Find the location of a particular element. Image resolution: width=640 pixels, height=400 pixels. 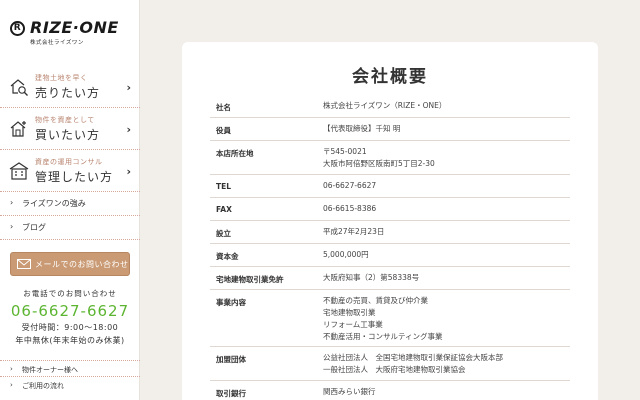

row-values: 06-6615-8386 is located at coordinates (349, 209).